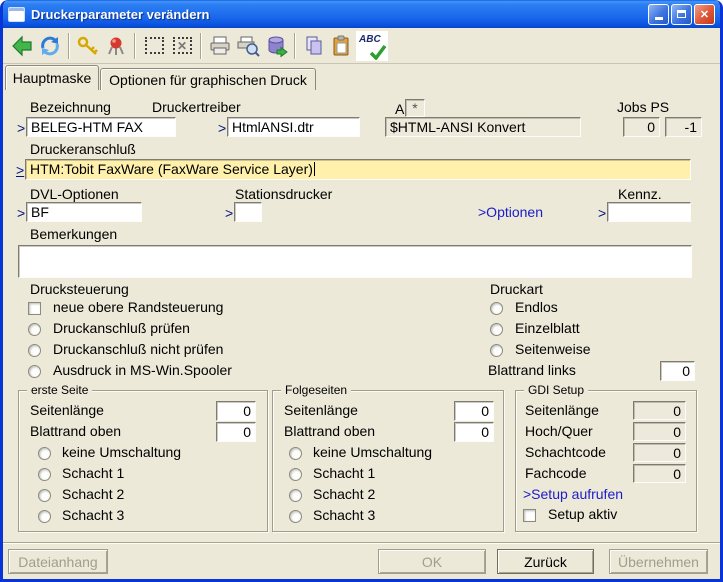  I want to click on window-title: Druckerparameter verändern, so click(120, 14).